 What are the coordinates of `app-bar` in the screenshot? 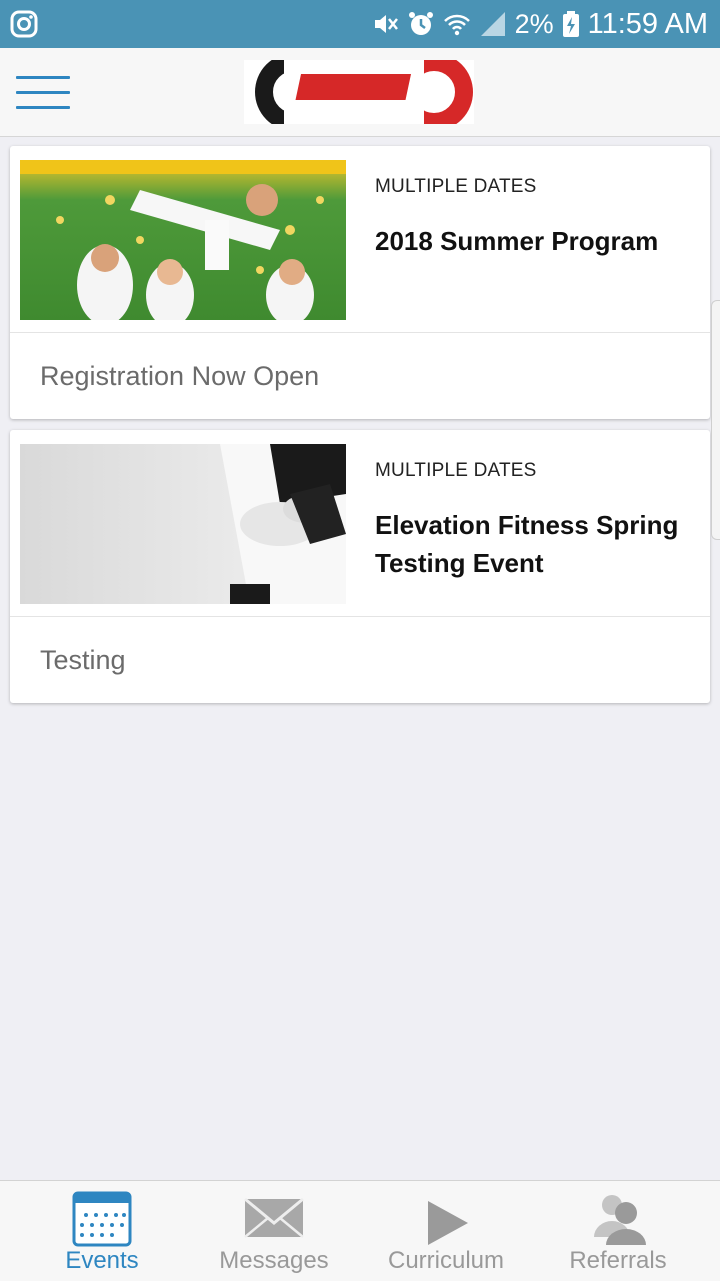 It's located at (360, 92).